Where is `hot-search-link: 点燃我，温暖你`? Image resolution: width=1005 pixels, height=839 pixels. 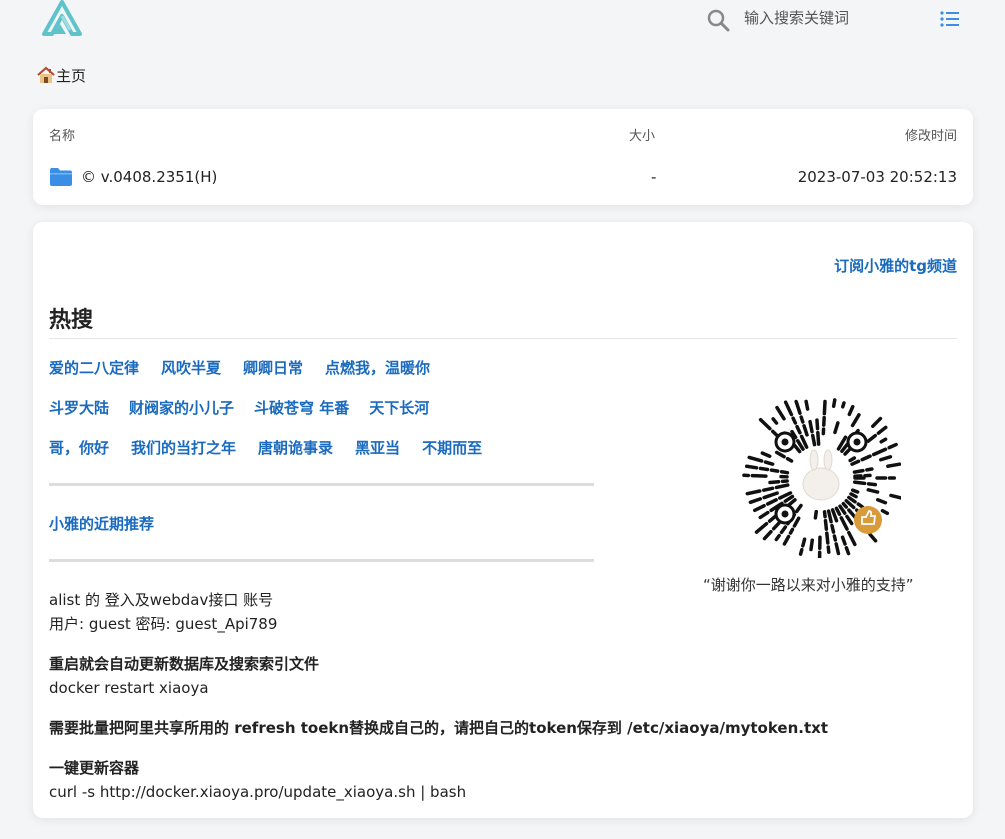
hot-search-link: 点燃我，温暖你 is located at coordinates (377, 367).